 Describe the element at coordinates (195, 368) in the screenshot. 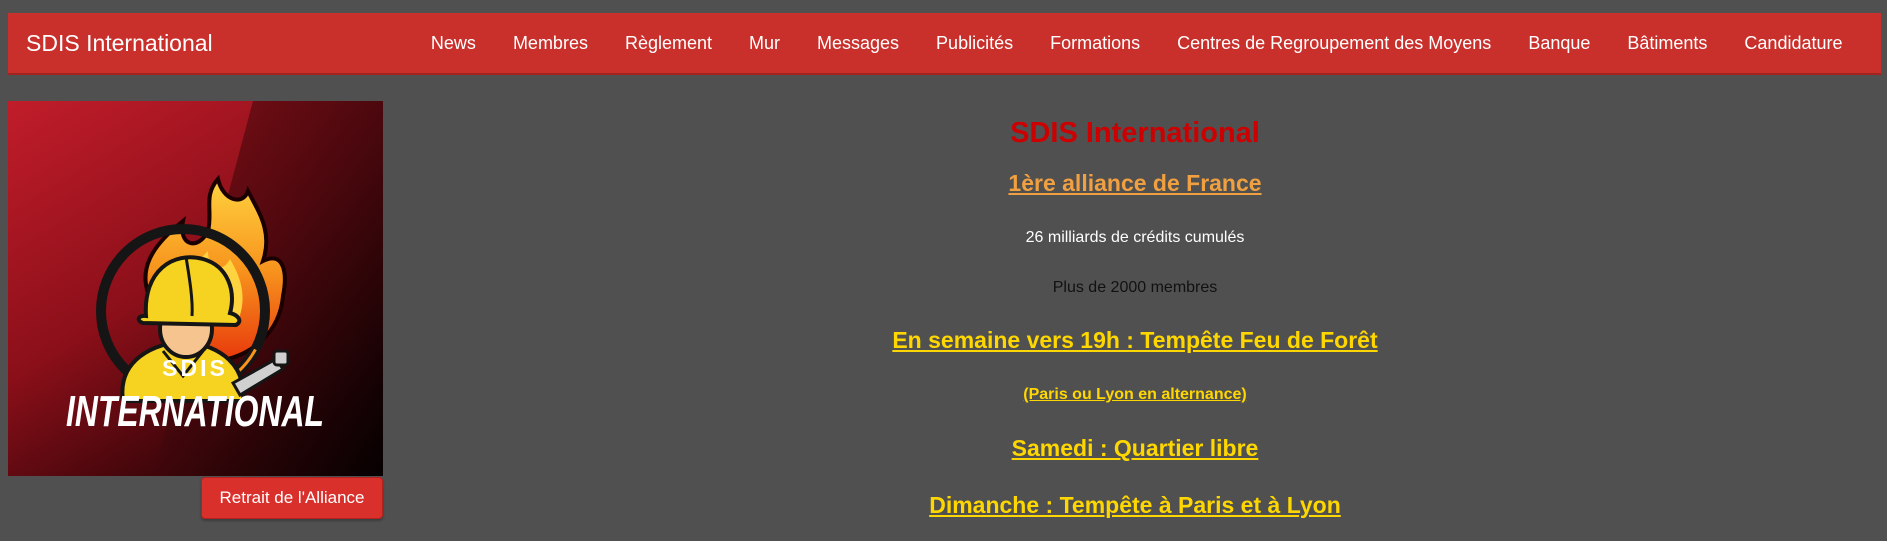

I see `logo-text-sdis: SDIS` at that location.